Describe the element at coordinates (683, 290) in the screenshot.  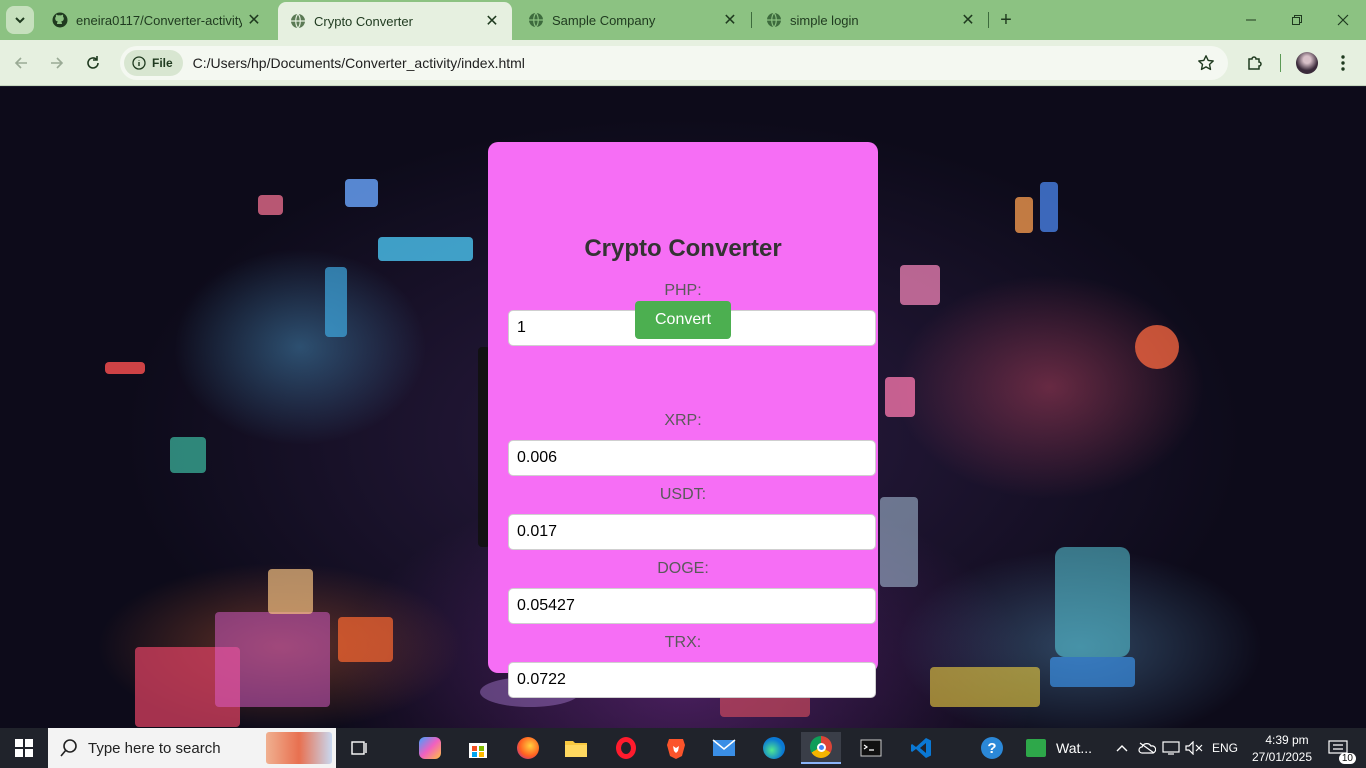
I see `php-label: PHP:` at that location.